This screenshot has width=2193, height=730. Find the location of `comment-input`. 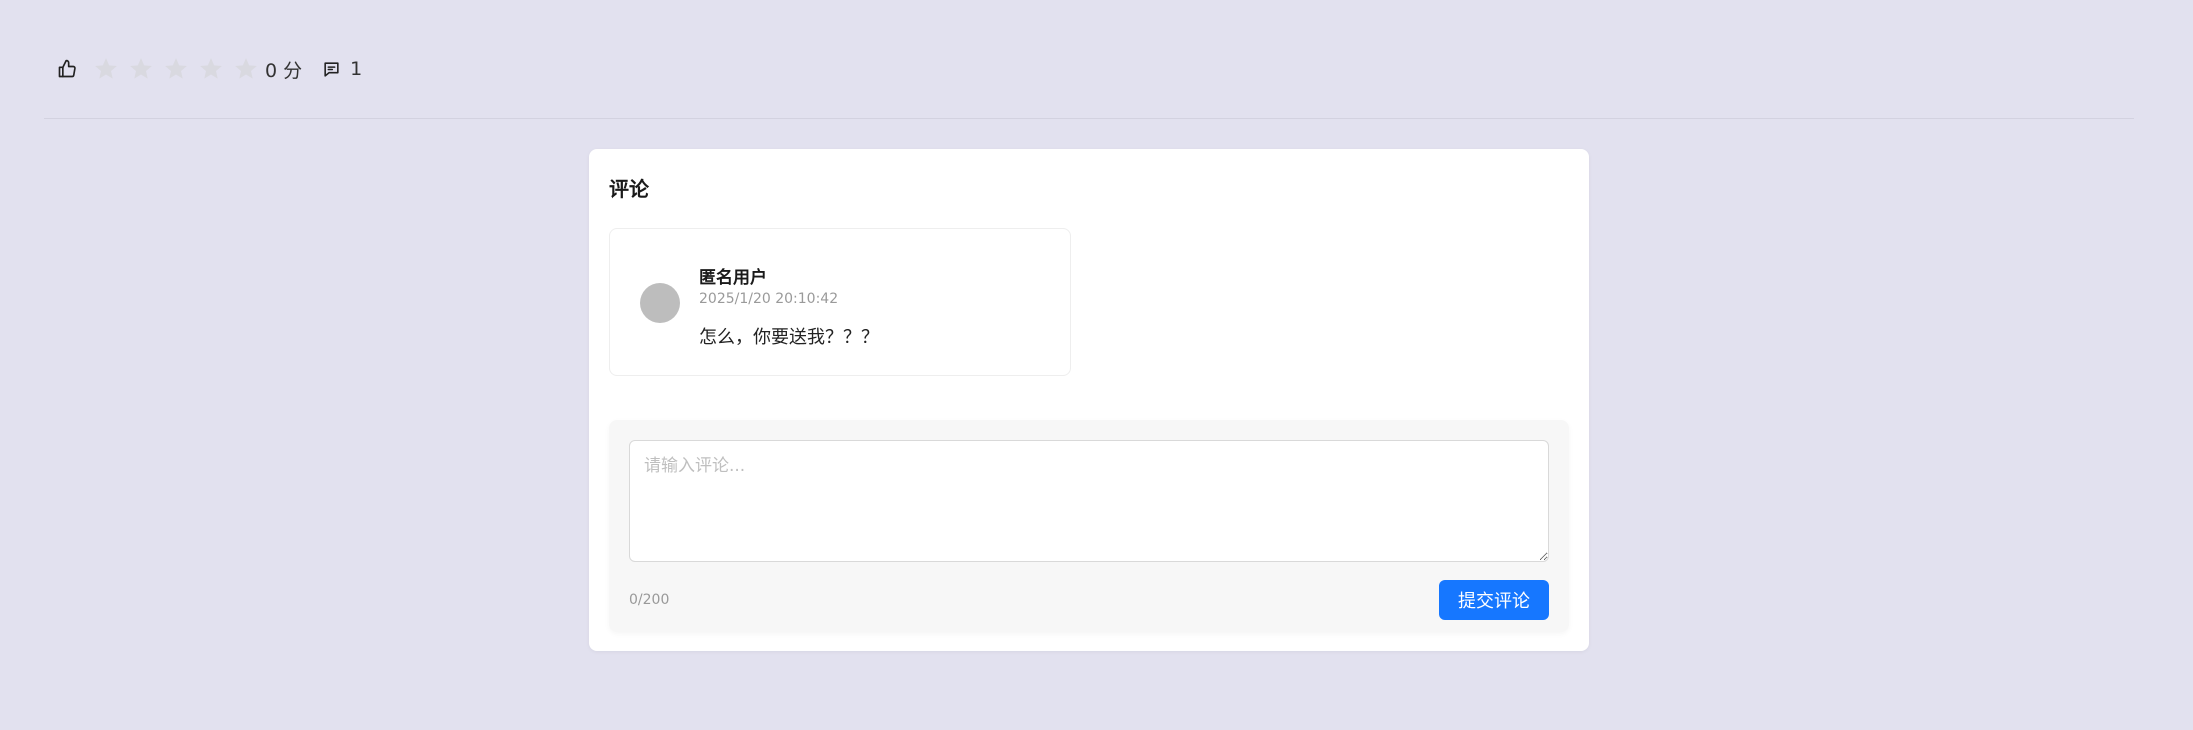

comment-input is located at coordinates (1089, 501).